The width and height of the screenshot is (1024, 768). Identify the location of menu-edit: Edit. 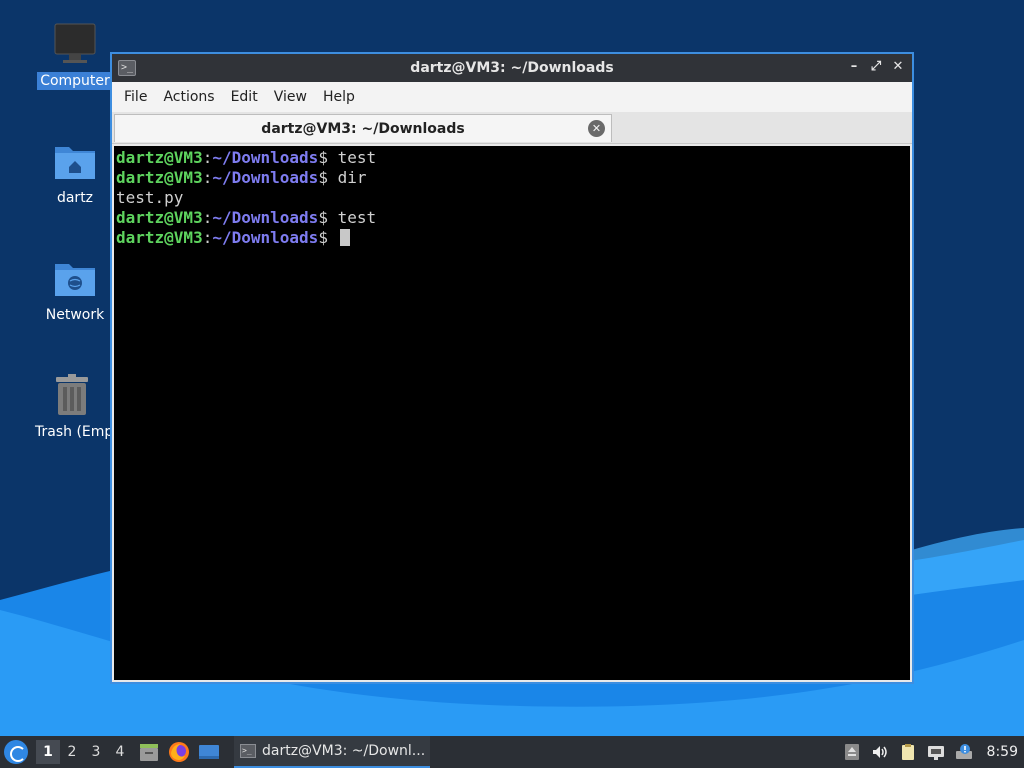
(244, 97).